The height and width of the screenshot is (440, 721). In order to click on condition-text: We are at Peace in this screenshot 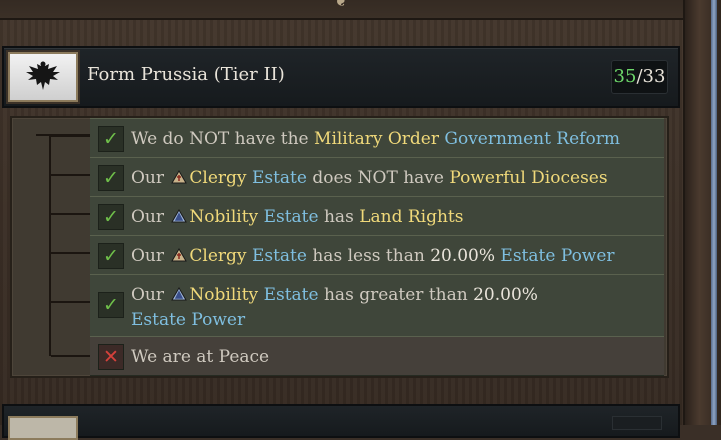, I will do `click(393, 357)`.